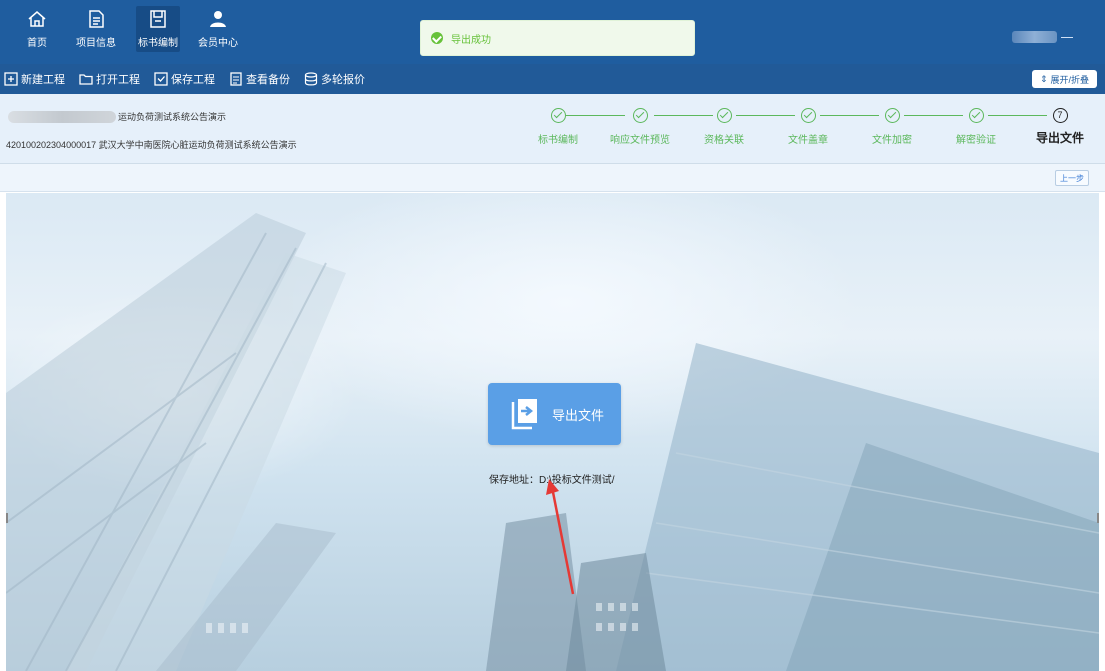 This screenshot has width=1105, height=671. I want to click on new-project-icon, so click(11, 79).